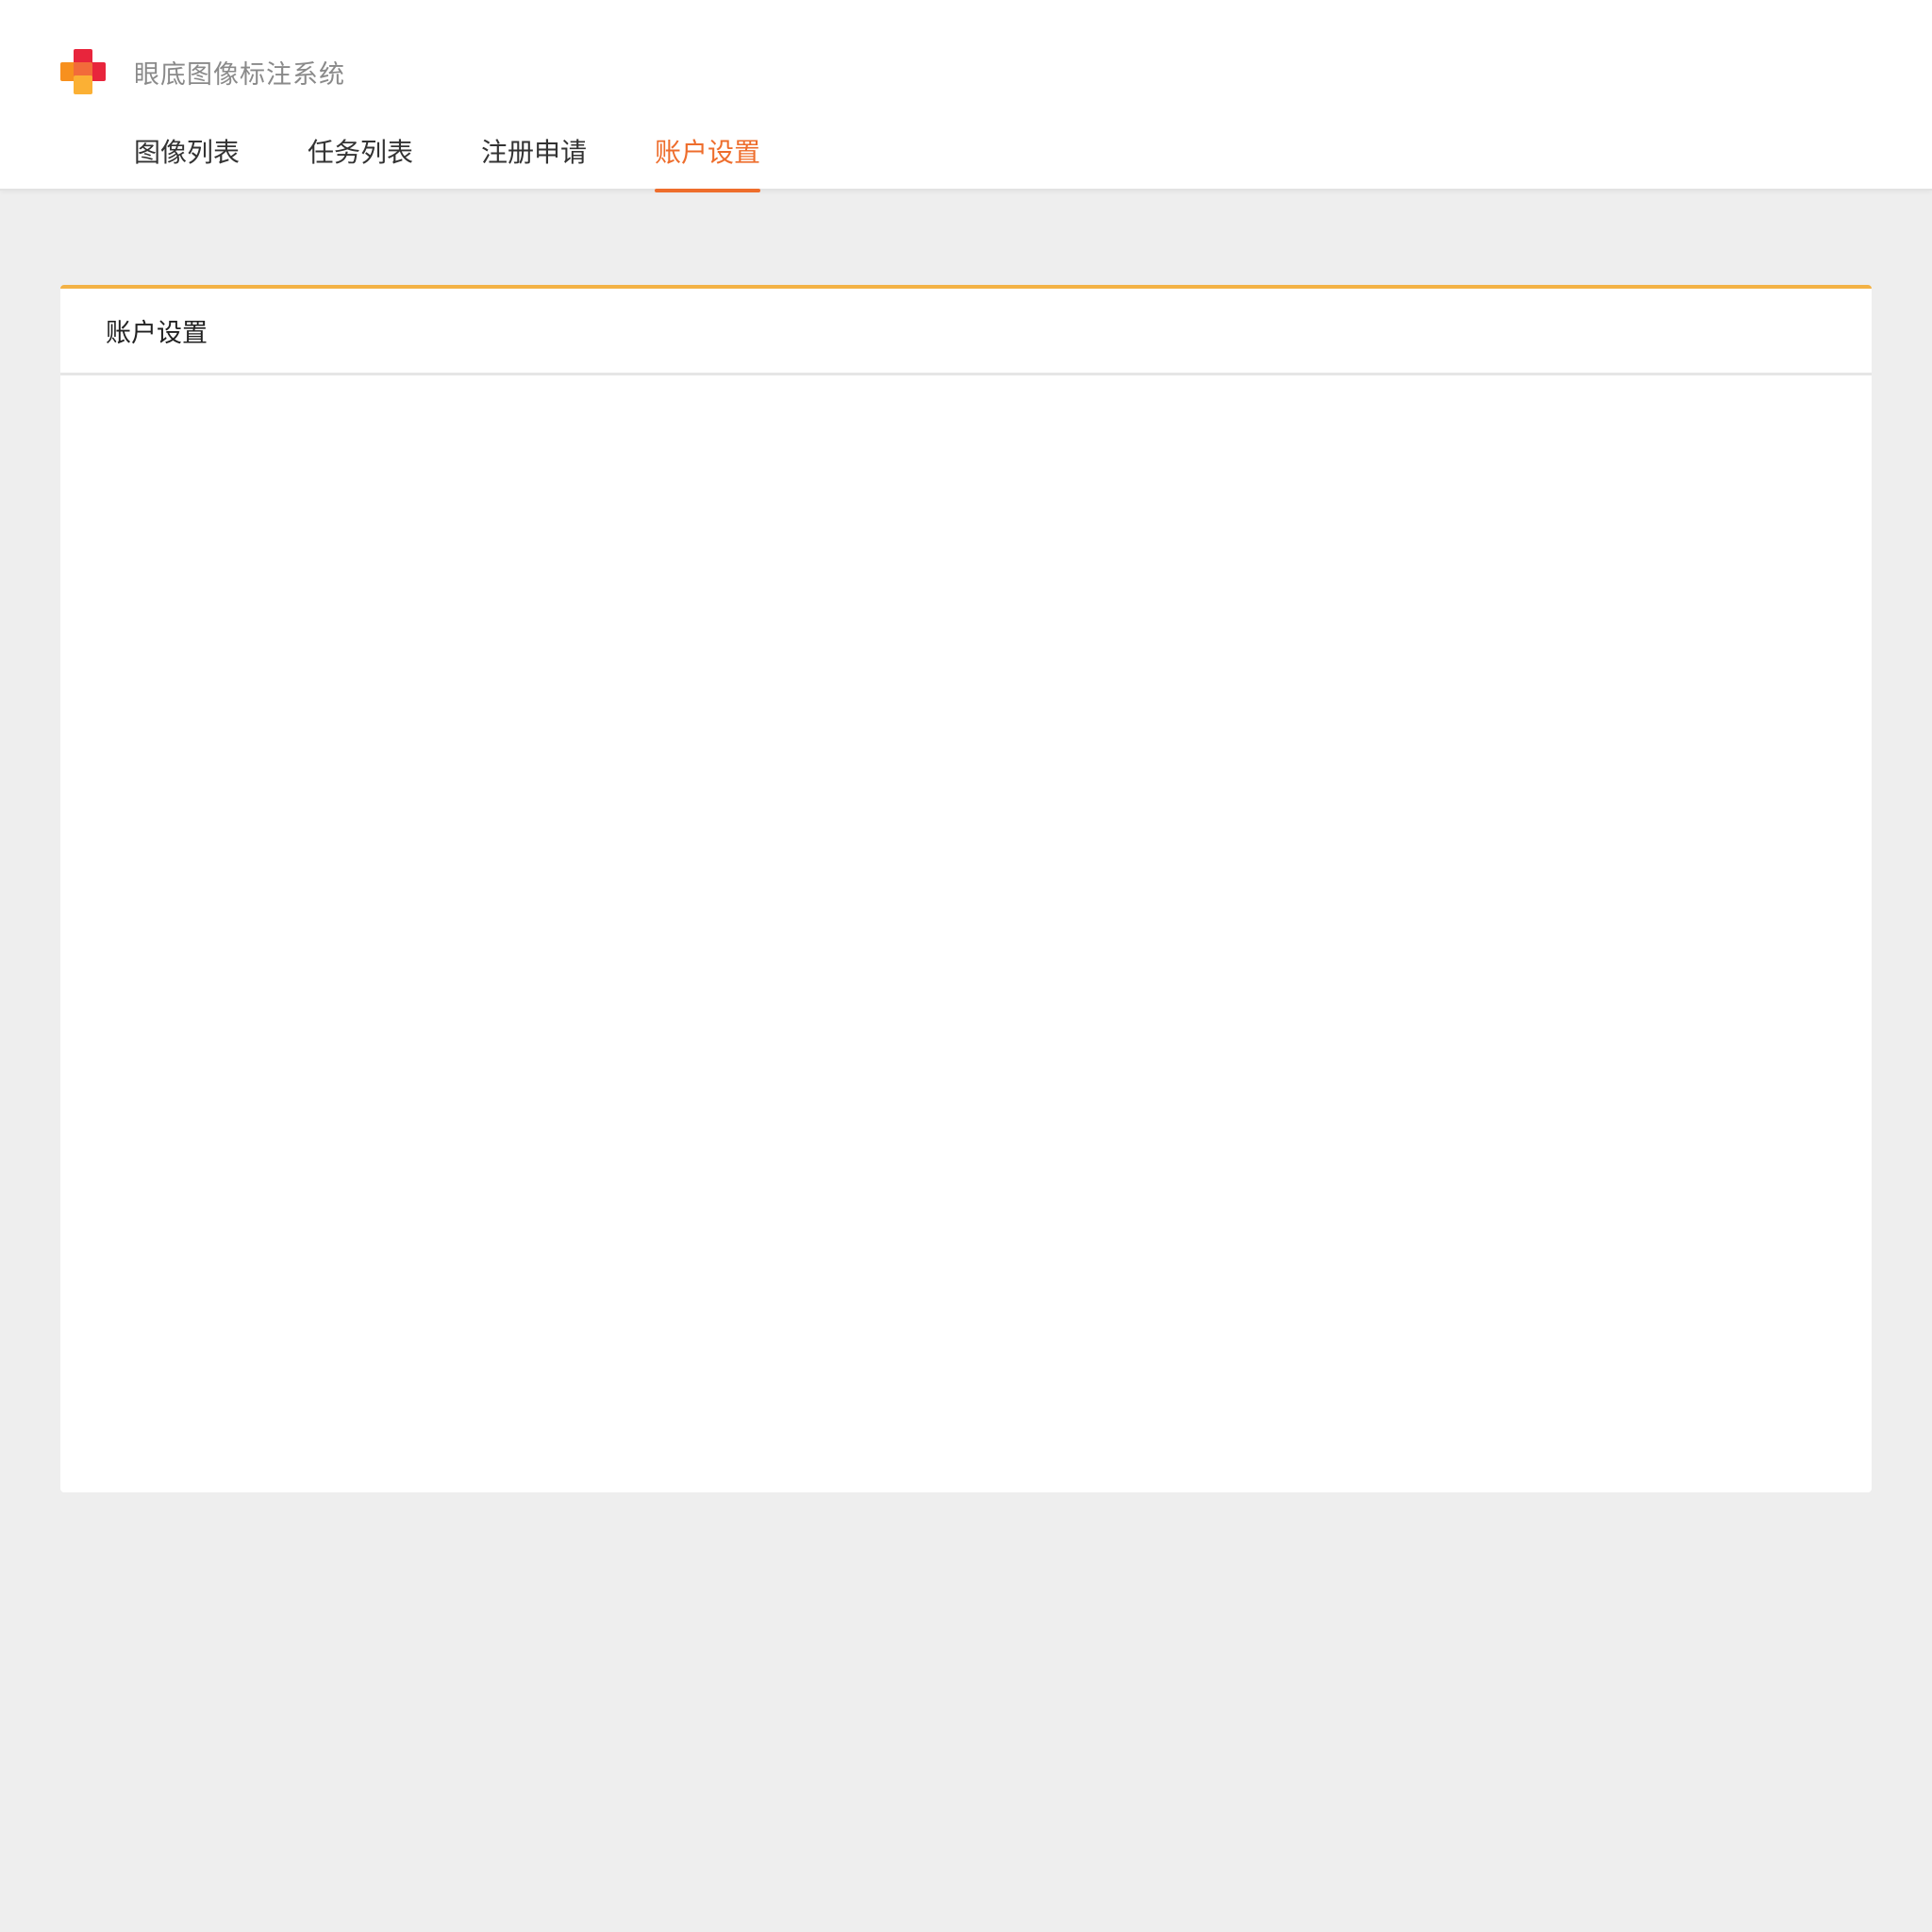 The image size is (1932, 1932). Describe the element at coordinates (239, 75) in the screenshot. I see `app-title: 眼底图像标注系统` at that location.